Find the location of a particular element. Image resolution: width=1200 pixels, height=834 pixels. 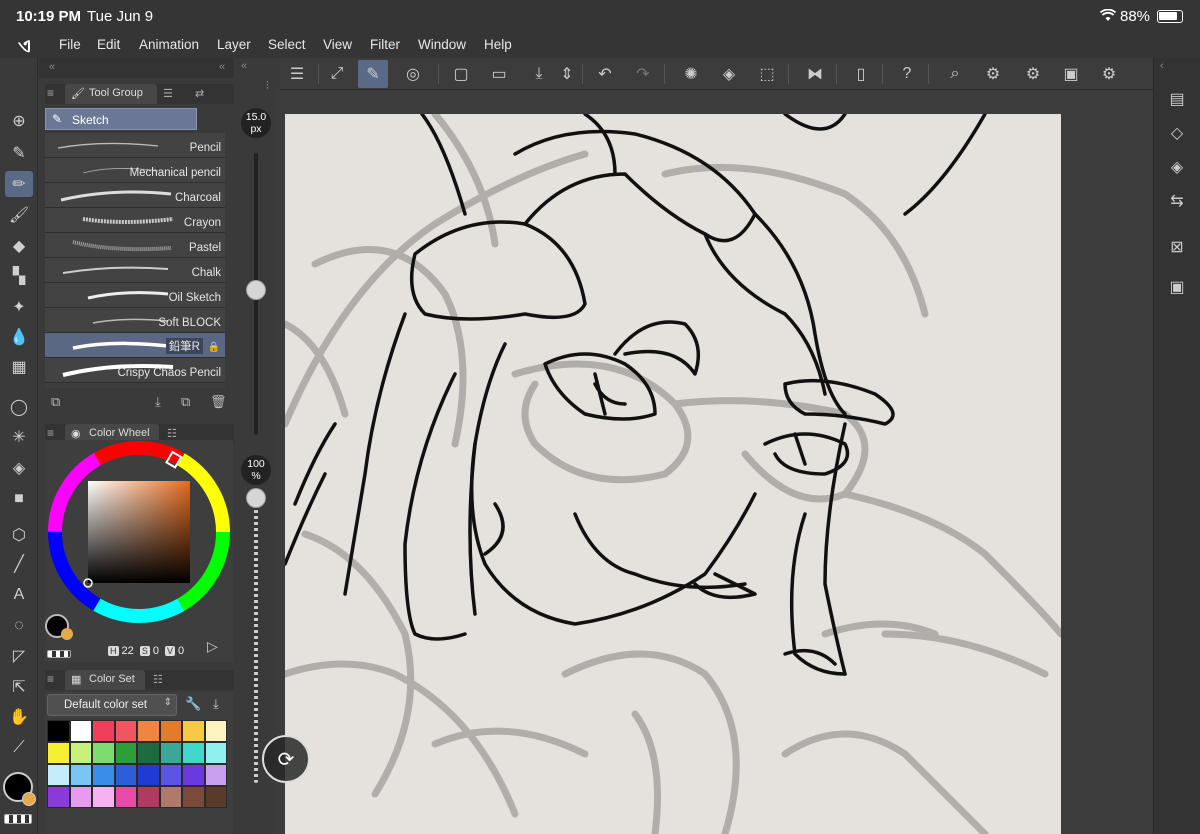

app-logo-icon: ଏ is located at coordinates (24, 46).